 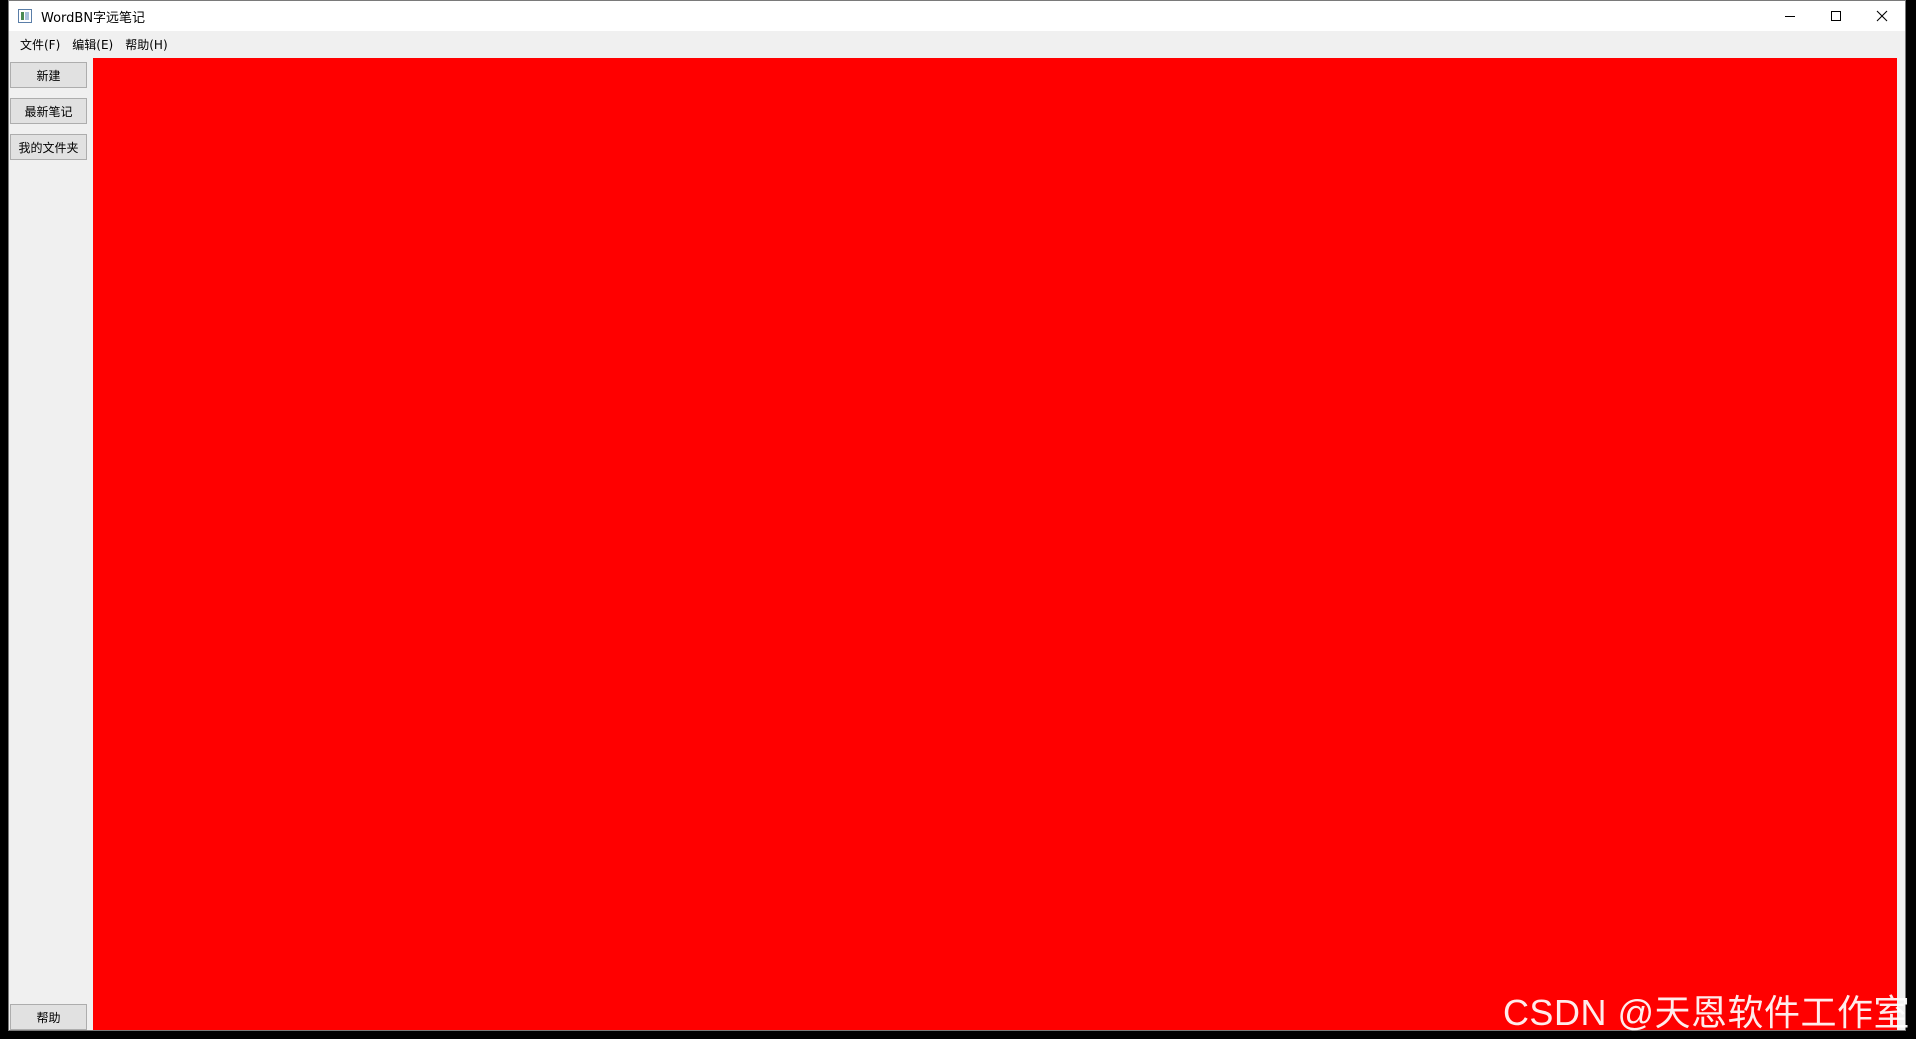 I want to click on minimize-icon, so click(x=1790, y=16).